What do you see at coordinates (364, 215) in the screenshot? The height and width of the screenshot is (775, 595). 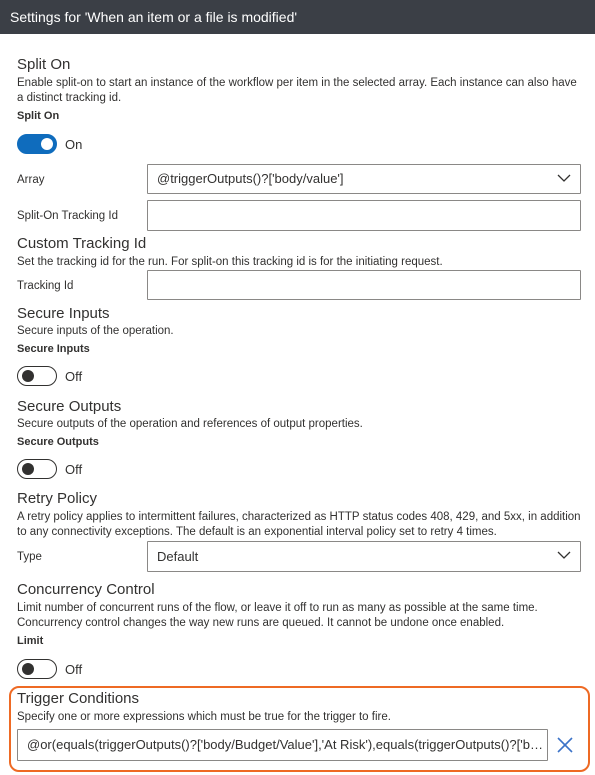 I see `split-on-tracking-input` at bounding box center [364, 215].